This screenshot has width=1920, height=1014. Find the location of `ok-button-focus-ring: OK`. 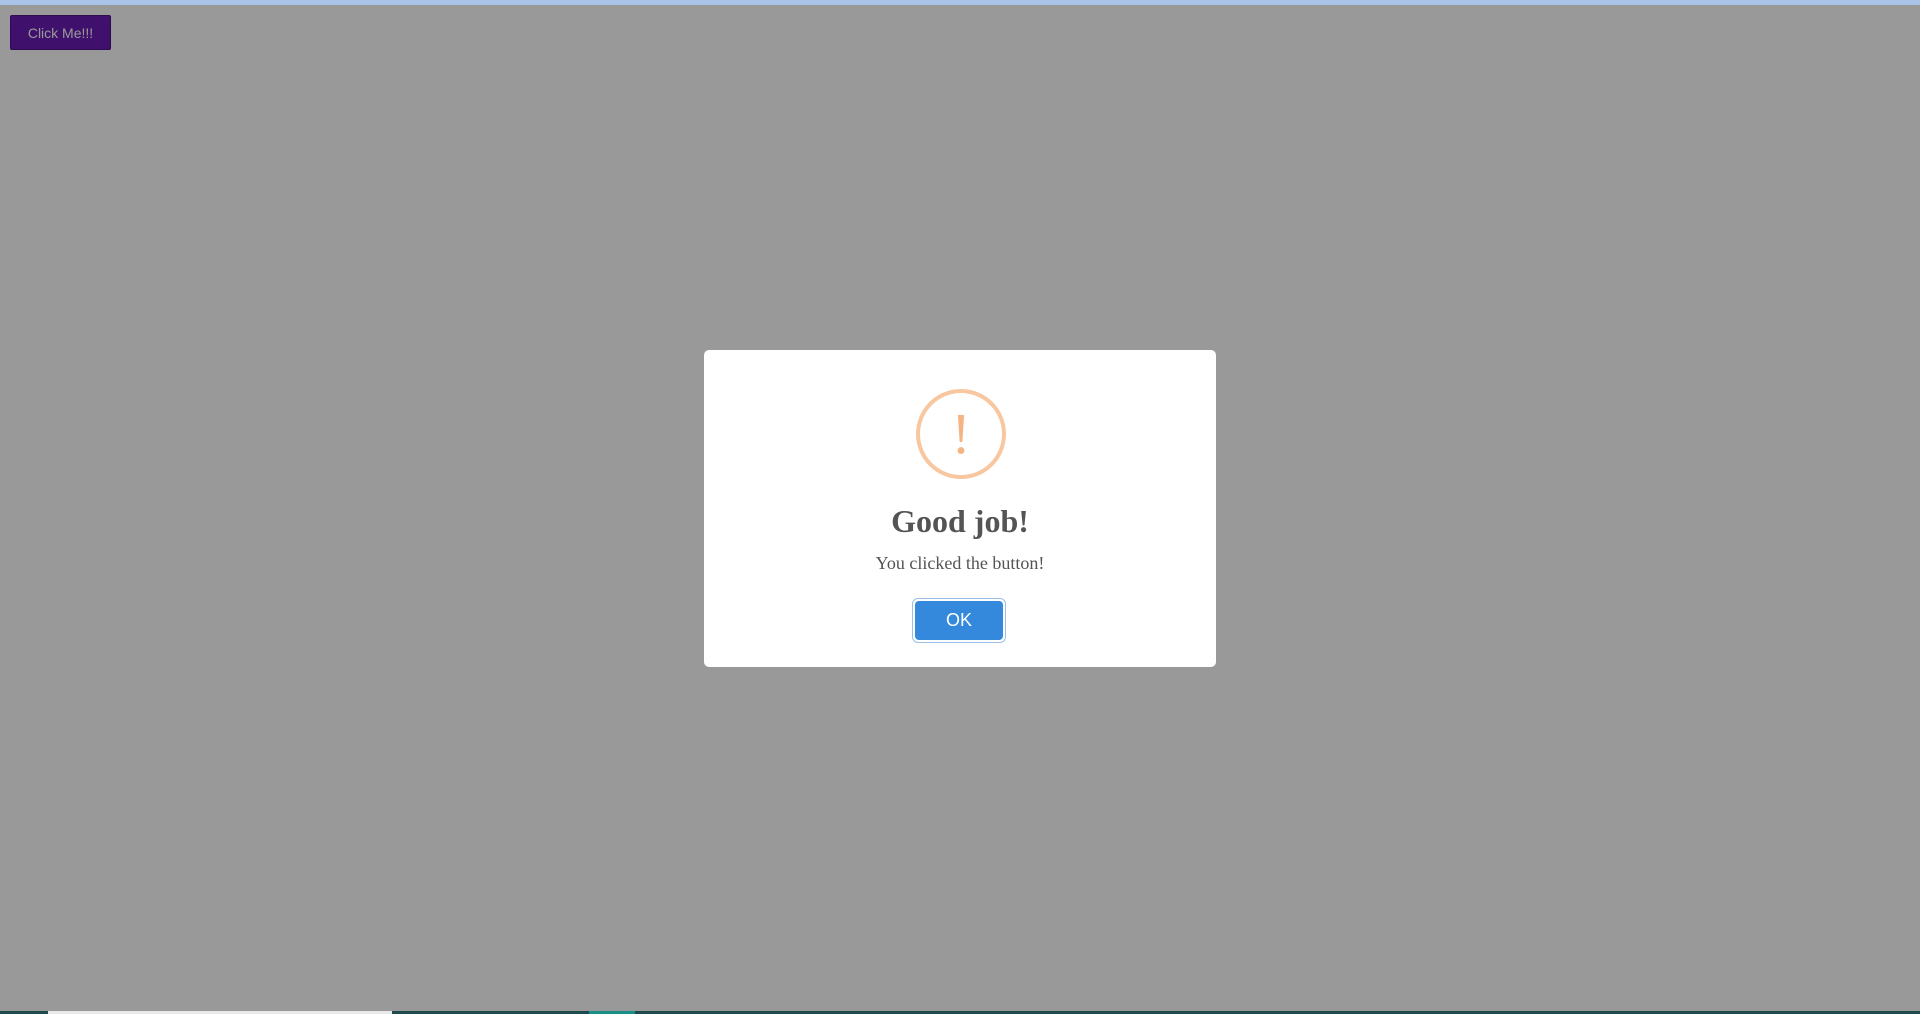

ok-button-focus-ring: OK is located at coordinates (959, 620).